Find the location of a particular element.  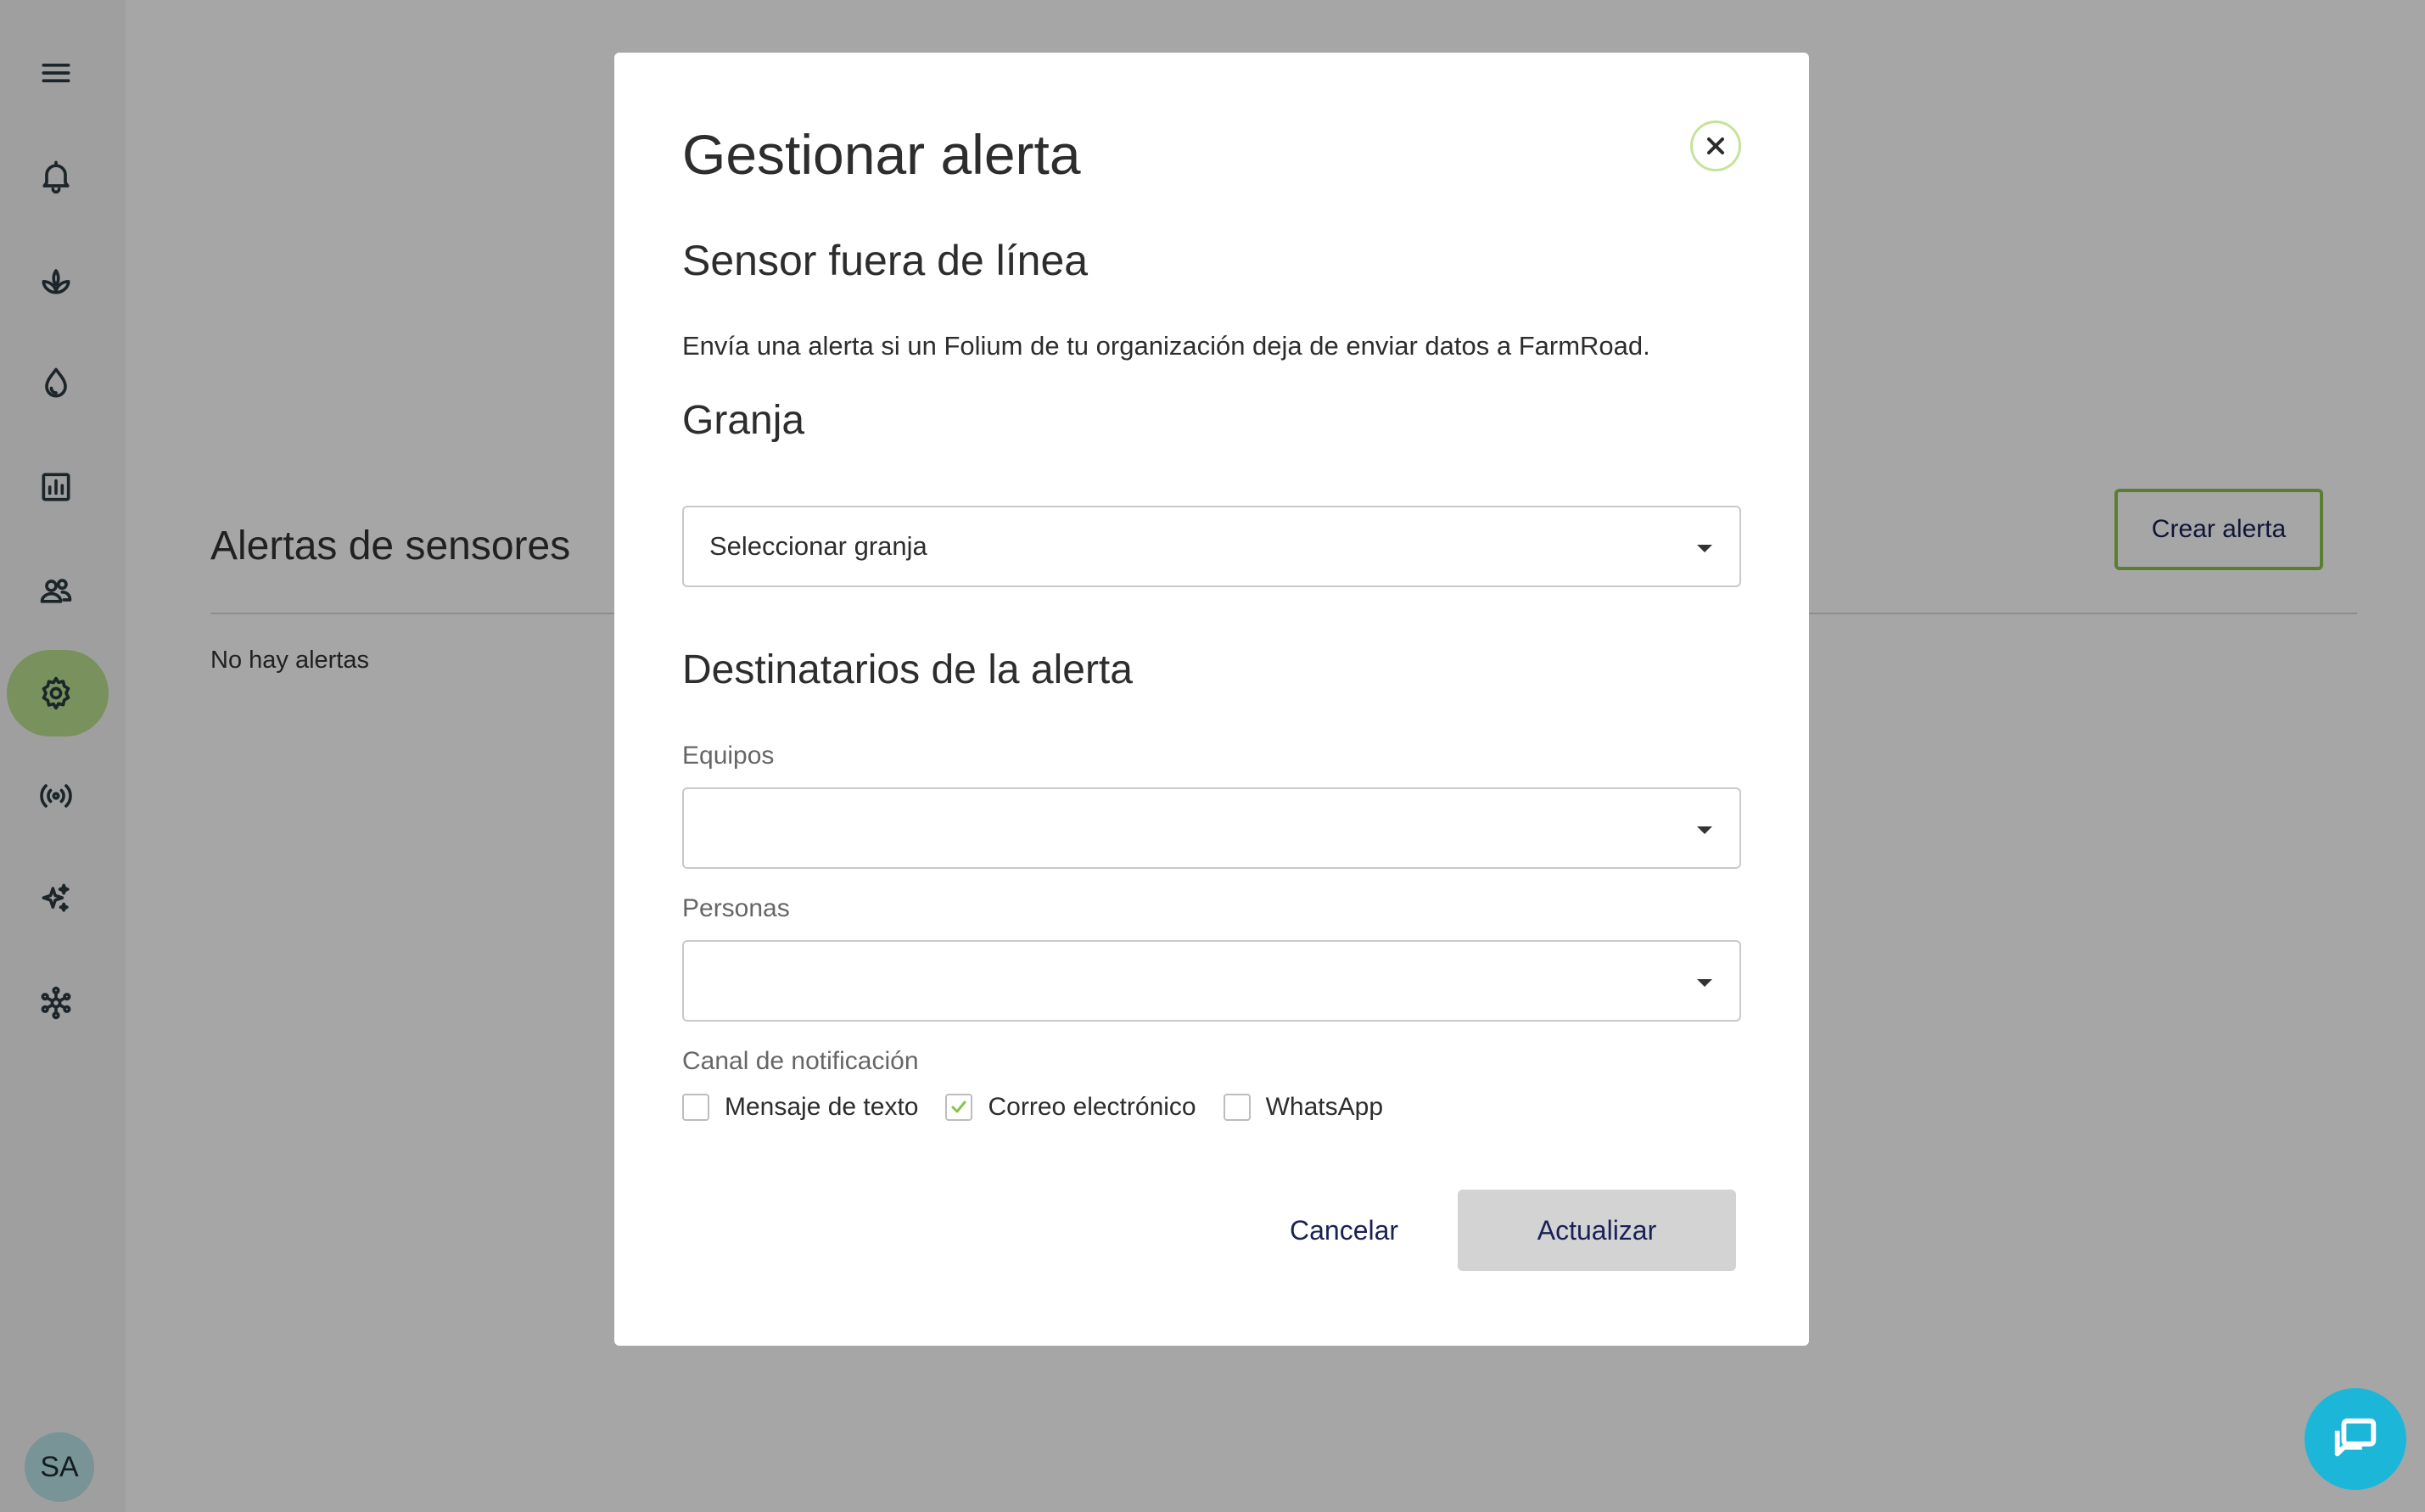

channel-sms: Mensaje de texto is located at coordinates (800, 1107).